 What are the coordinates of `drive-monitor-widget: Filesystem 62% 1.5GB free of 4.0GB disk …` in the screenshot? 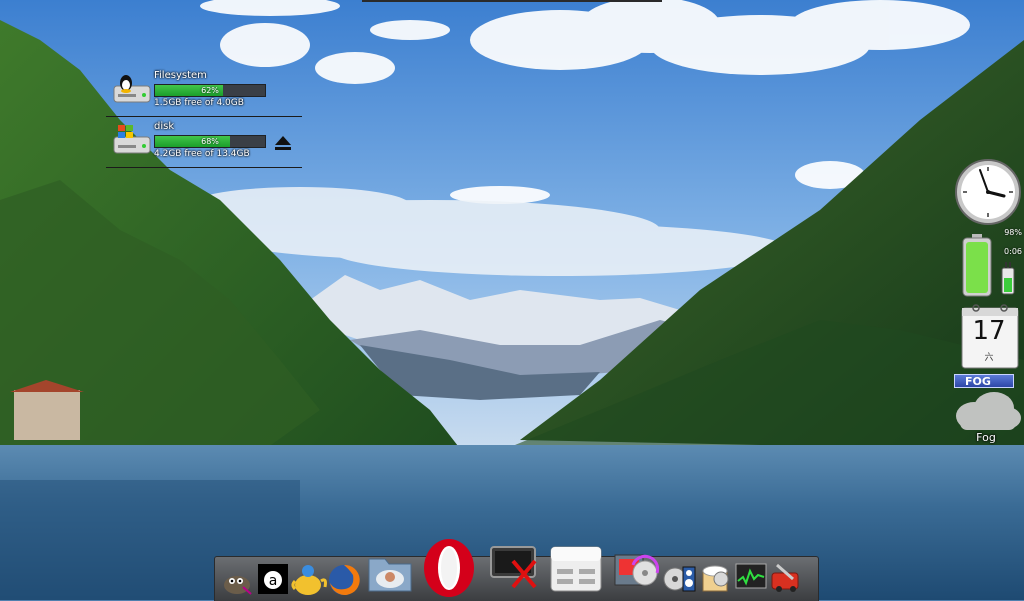 It's located at (204, 119).